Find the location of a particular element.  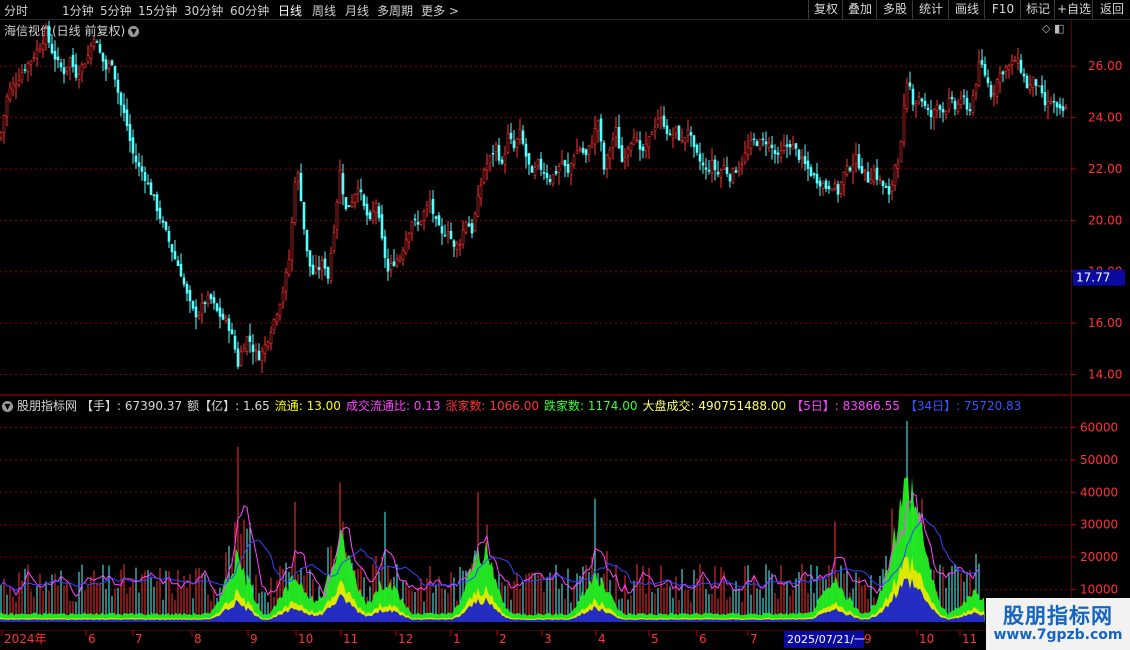

toolbar-button-2: 多股 is located at coordinates (894, 9).